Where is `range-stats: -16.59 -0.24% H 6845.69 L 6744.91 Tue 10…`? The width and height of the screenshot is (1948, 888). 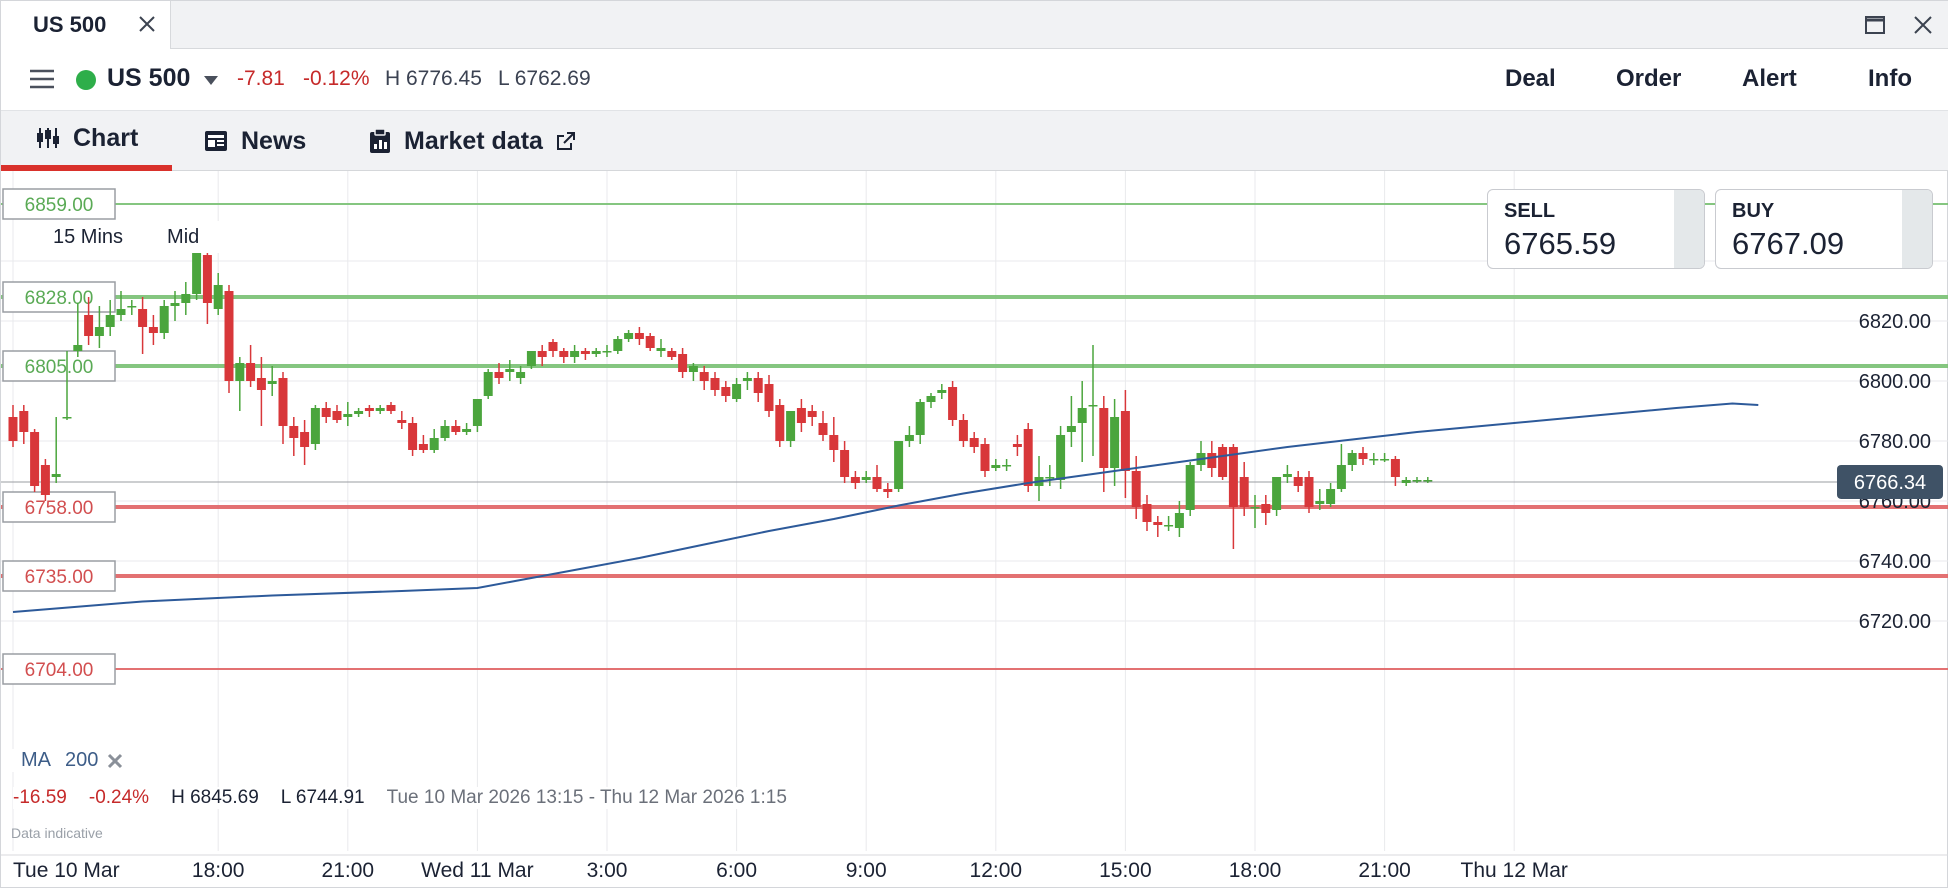 range-stats: -16.59 -0.24% H 6845.69 L 6744.91 Tue 10… is located at coordinates (411, 798).